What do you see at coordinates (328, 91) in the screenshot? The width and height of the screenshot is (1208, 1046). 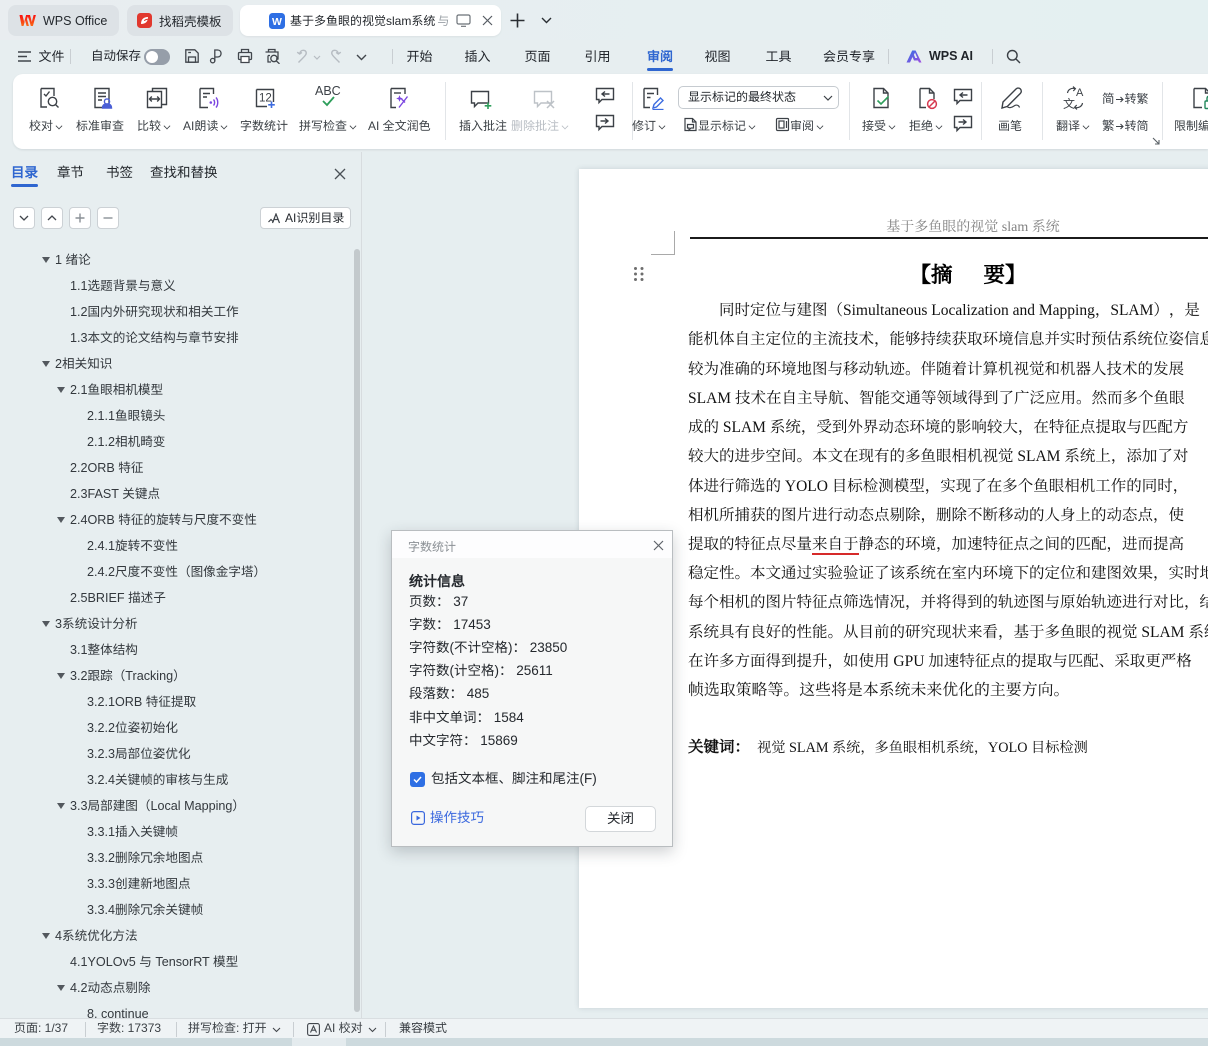 I see `svg-text: ABC` at bounding box center [328, 91].